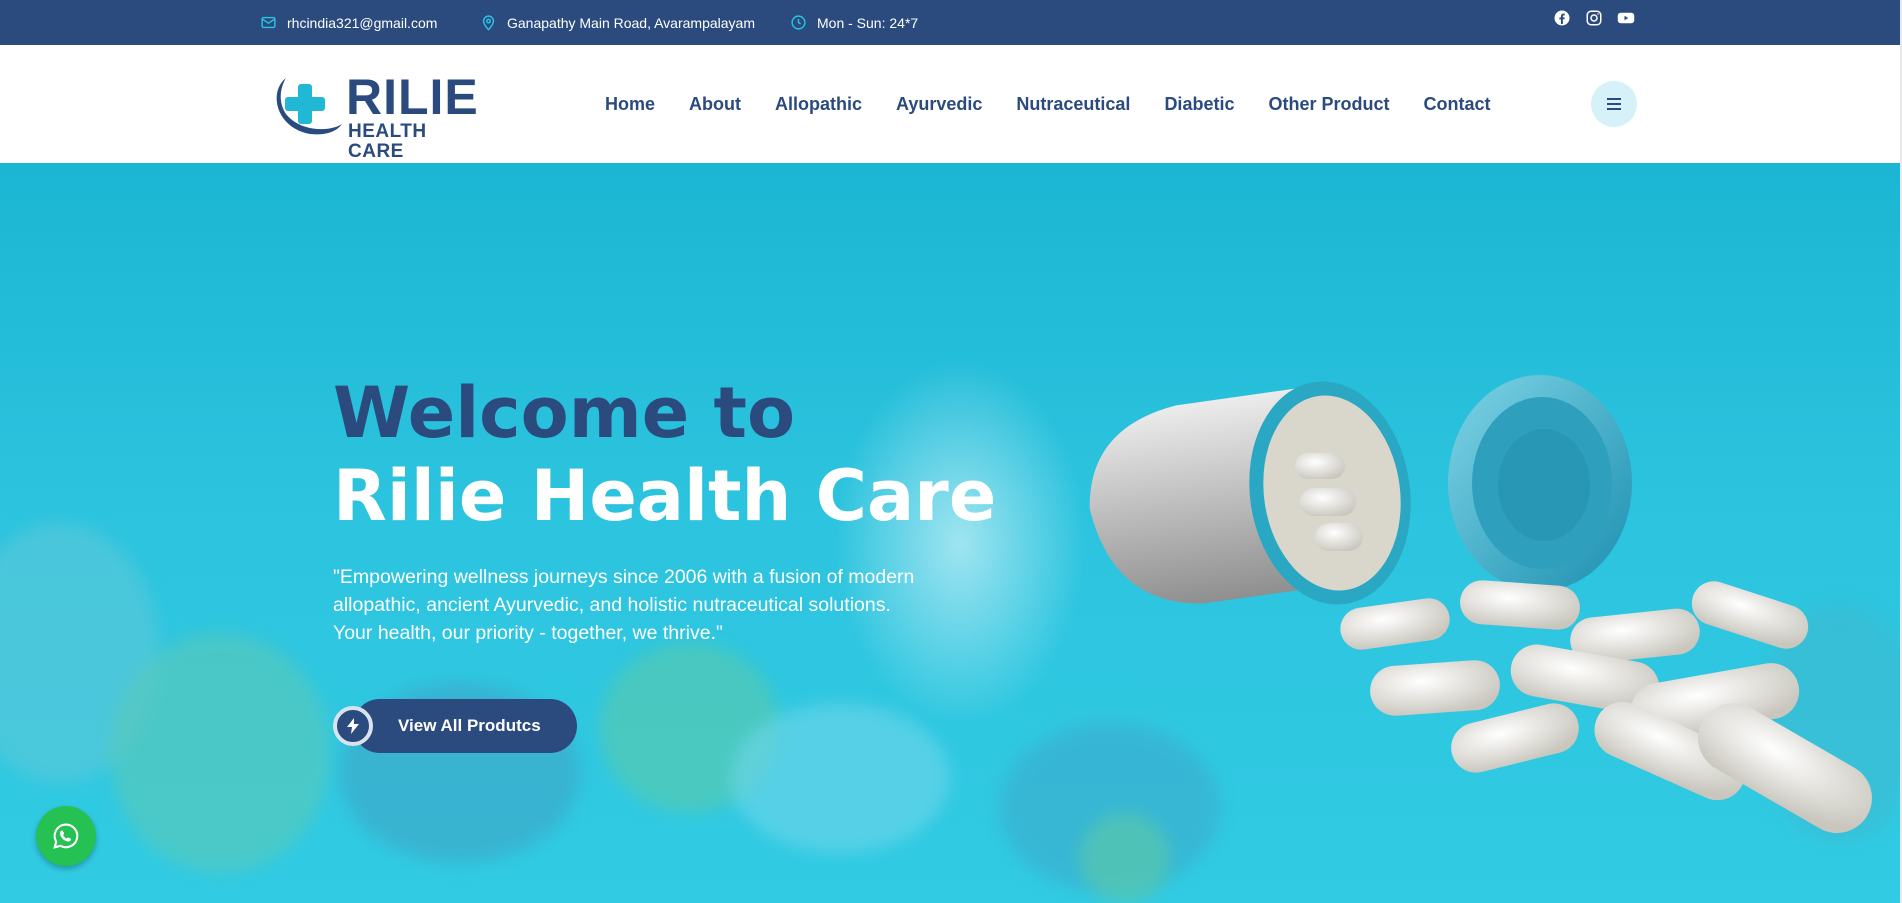 Image resolution: width=1902 pixels, height=903 pixels. I want to click on location-pin-icon, so click(488, 23).